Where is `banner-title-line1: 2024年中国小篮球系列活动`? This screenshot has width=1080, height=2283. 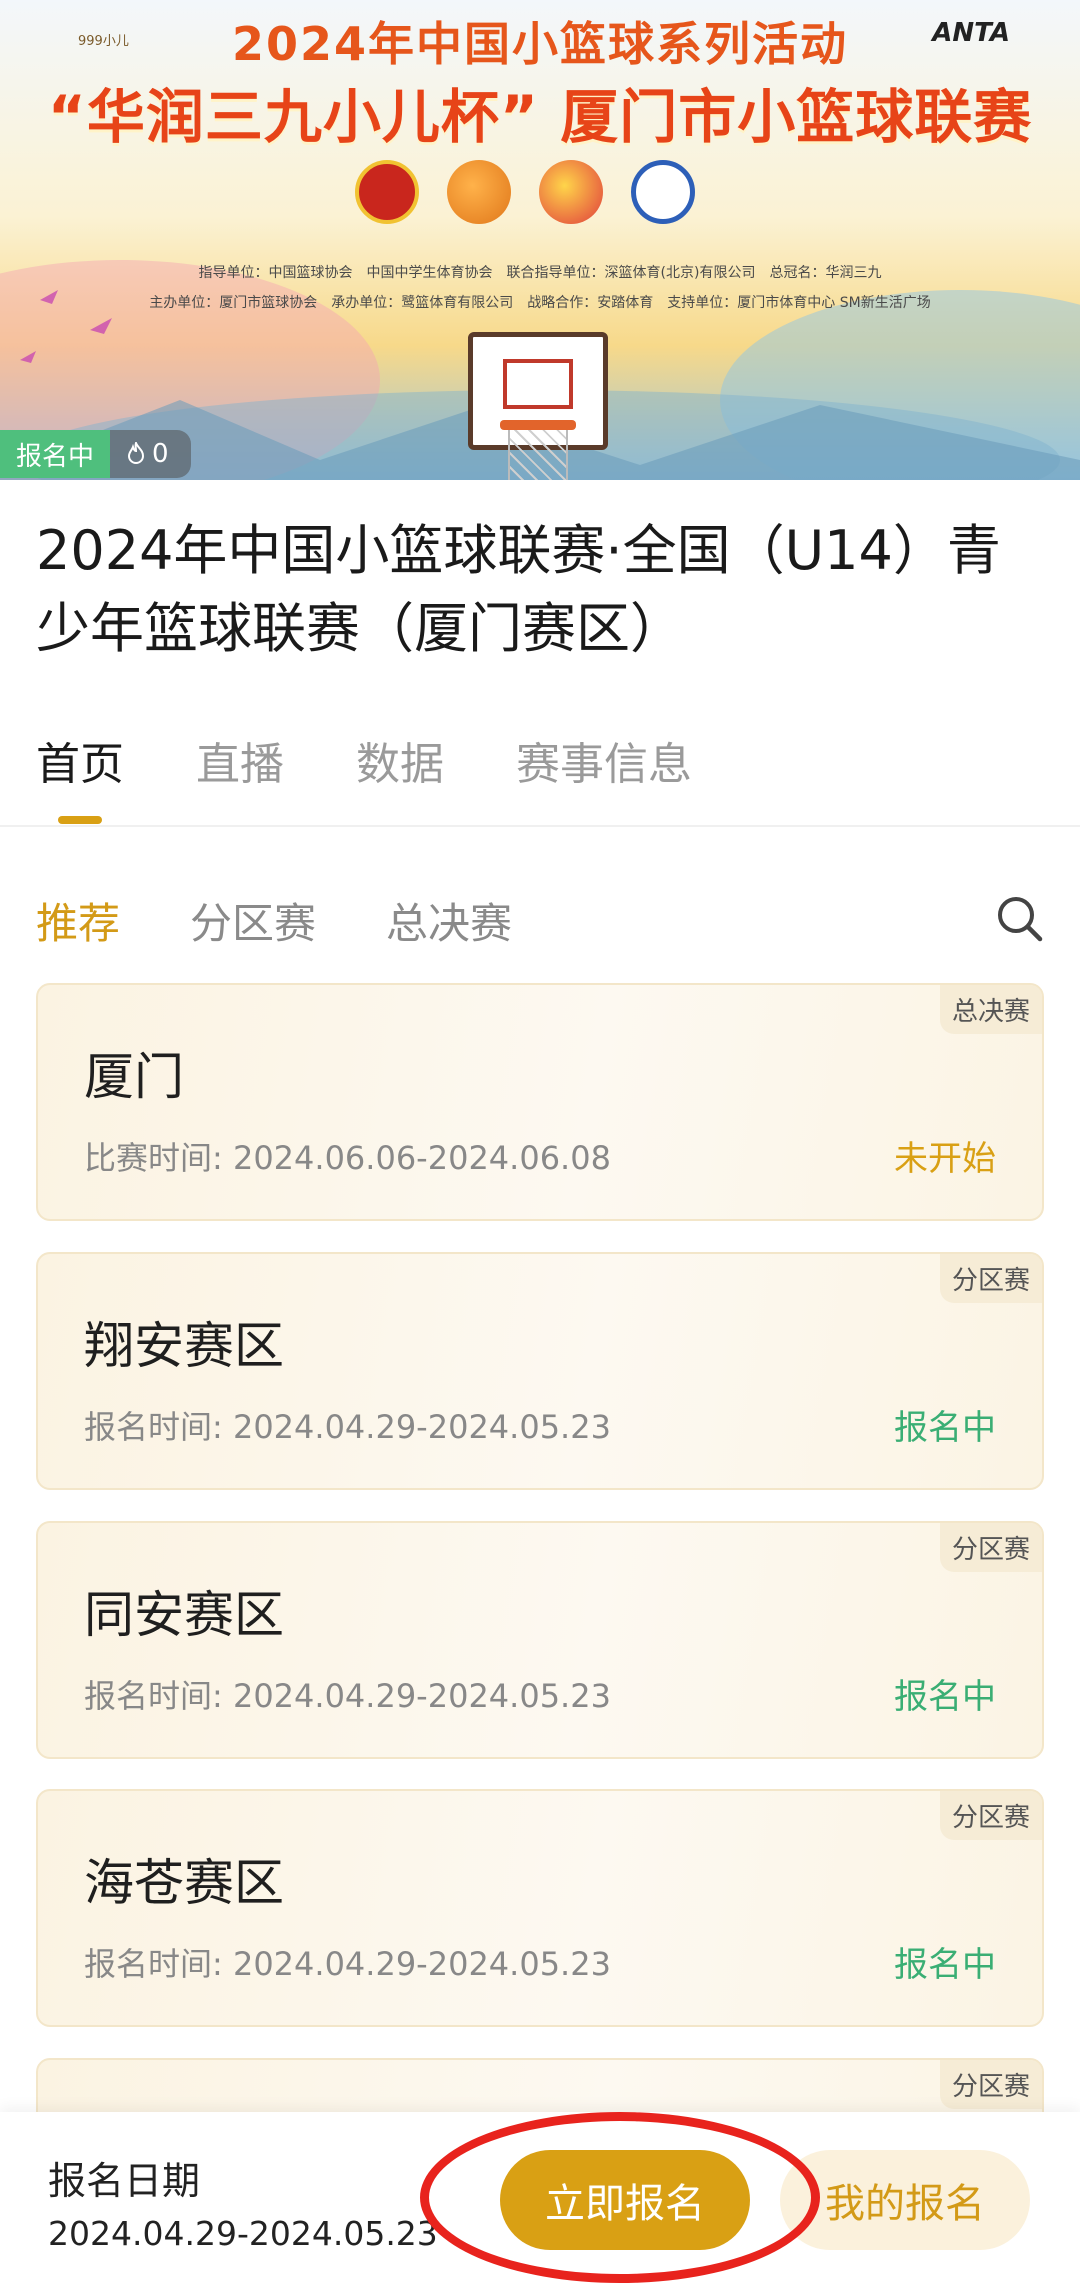
banner-title-line1: 2024年中国小篮球系列活动 is located at coordinates (540, 44).